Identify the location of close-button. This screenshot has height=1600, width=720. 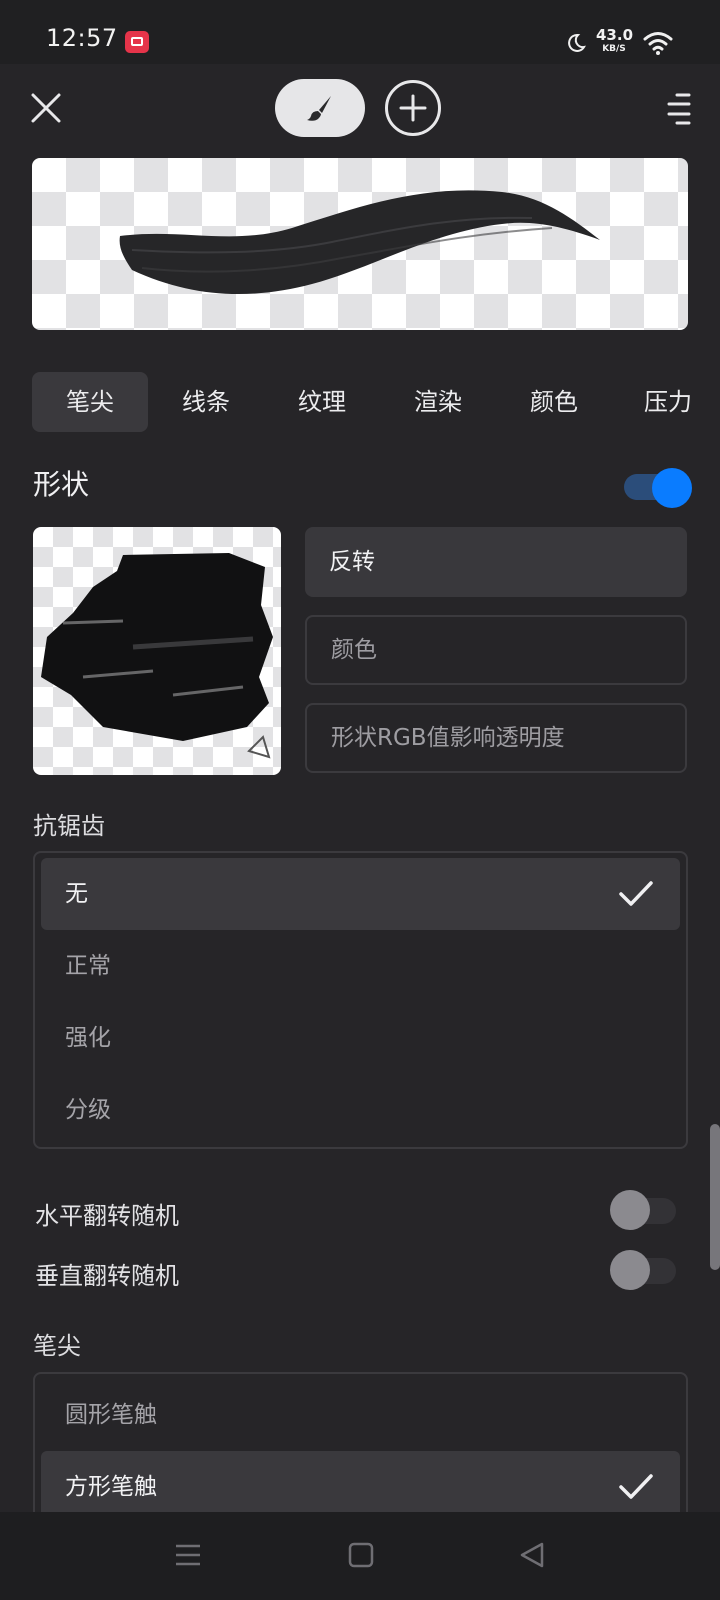
(46, 108).